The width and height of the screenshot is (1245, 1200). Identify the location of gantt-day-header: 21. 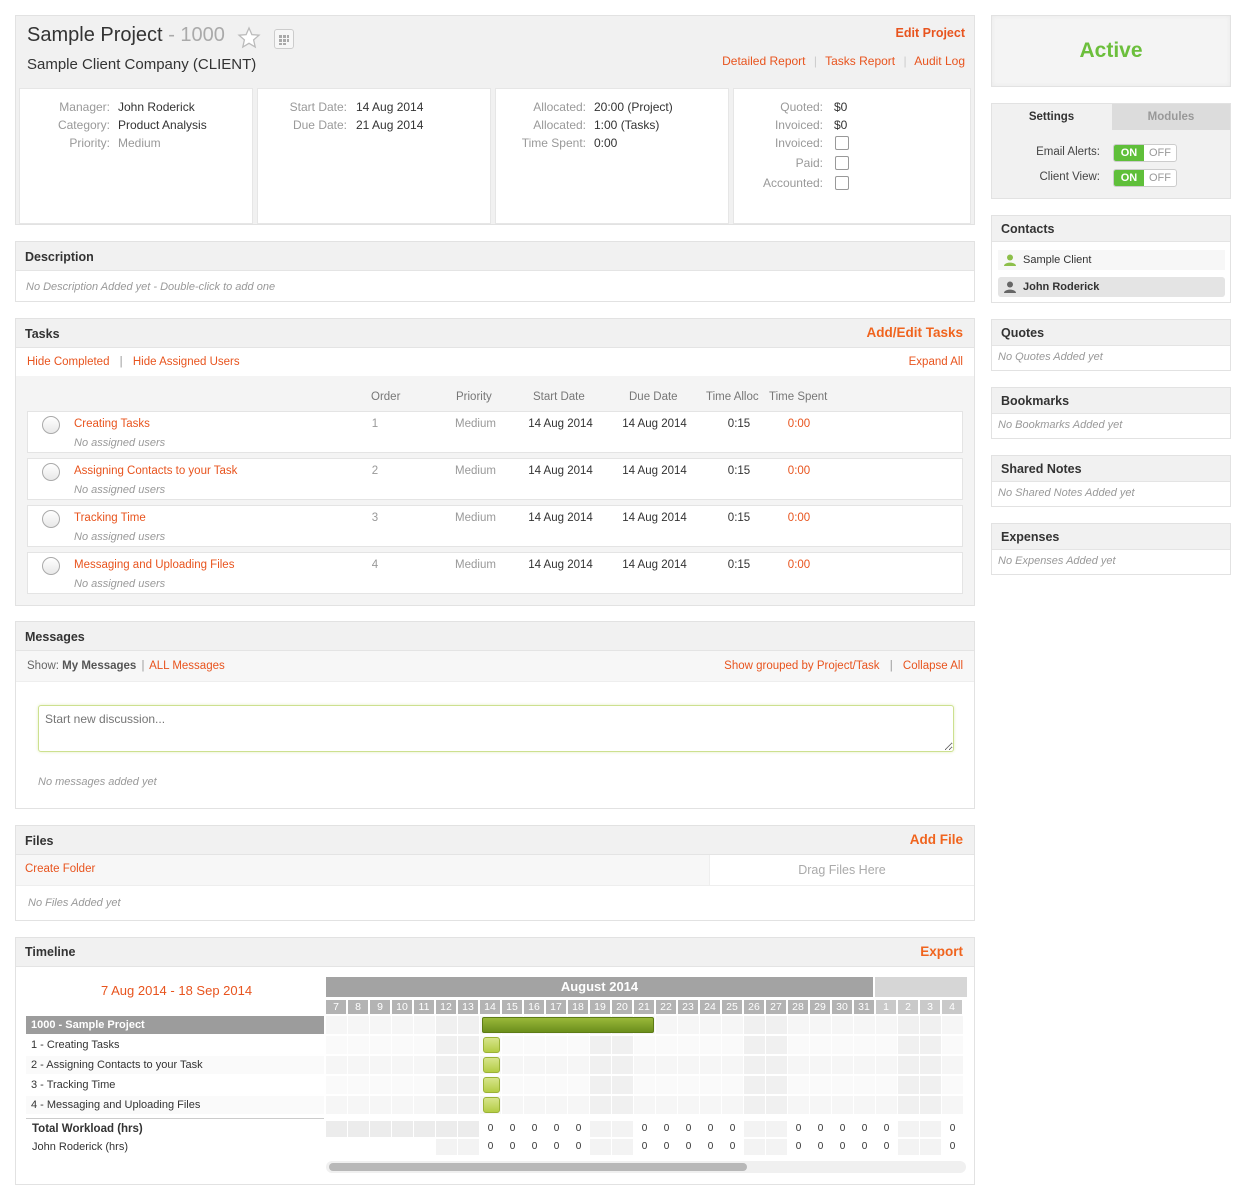
(644, 1007).